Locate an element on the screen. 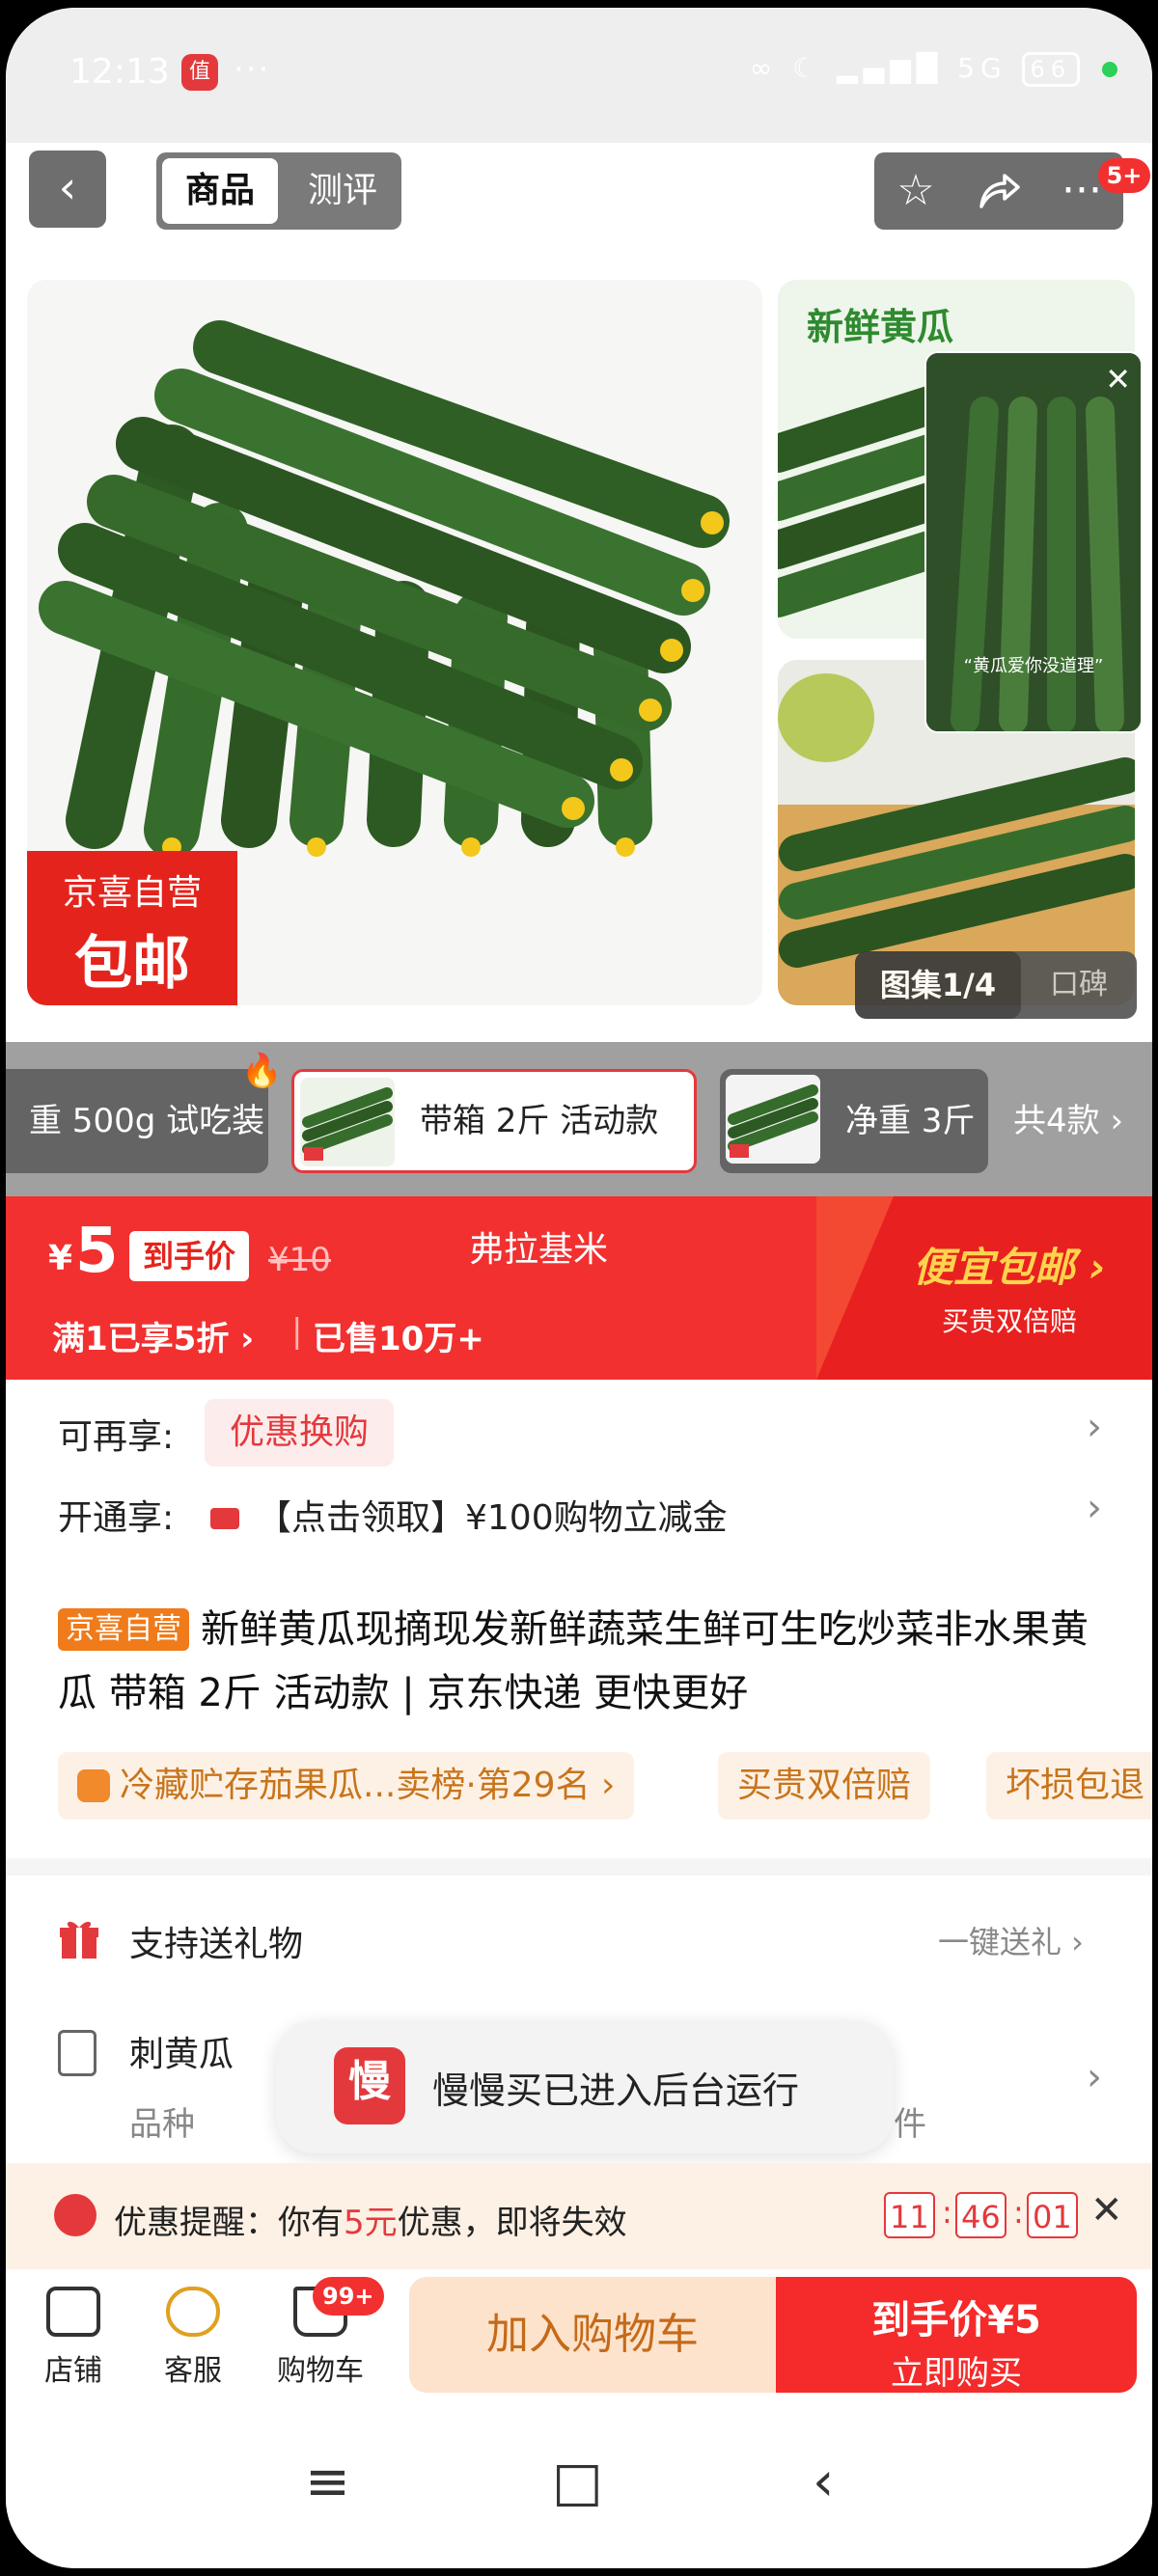 The width and height of the screenshot is (1158, 2576). back-button: ‹ is located at coordinates (67, 189).